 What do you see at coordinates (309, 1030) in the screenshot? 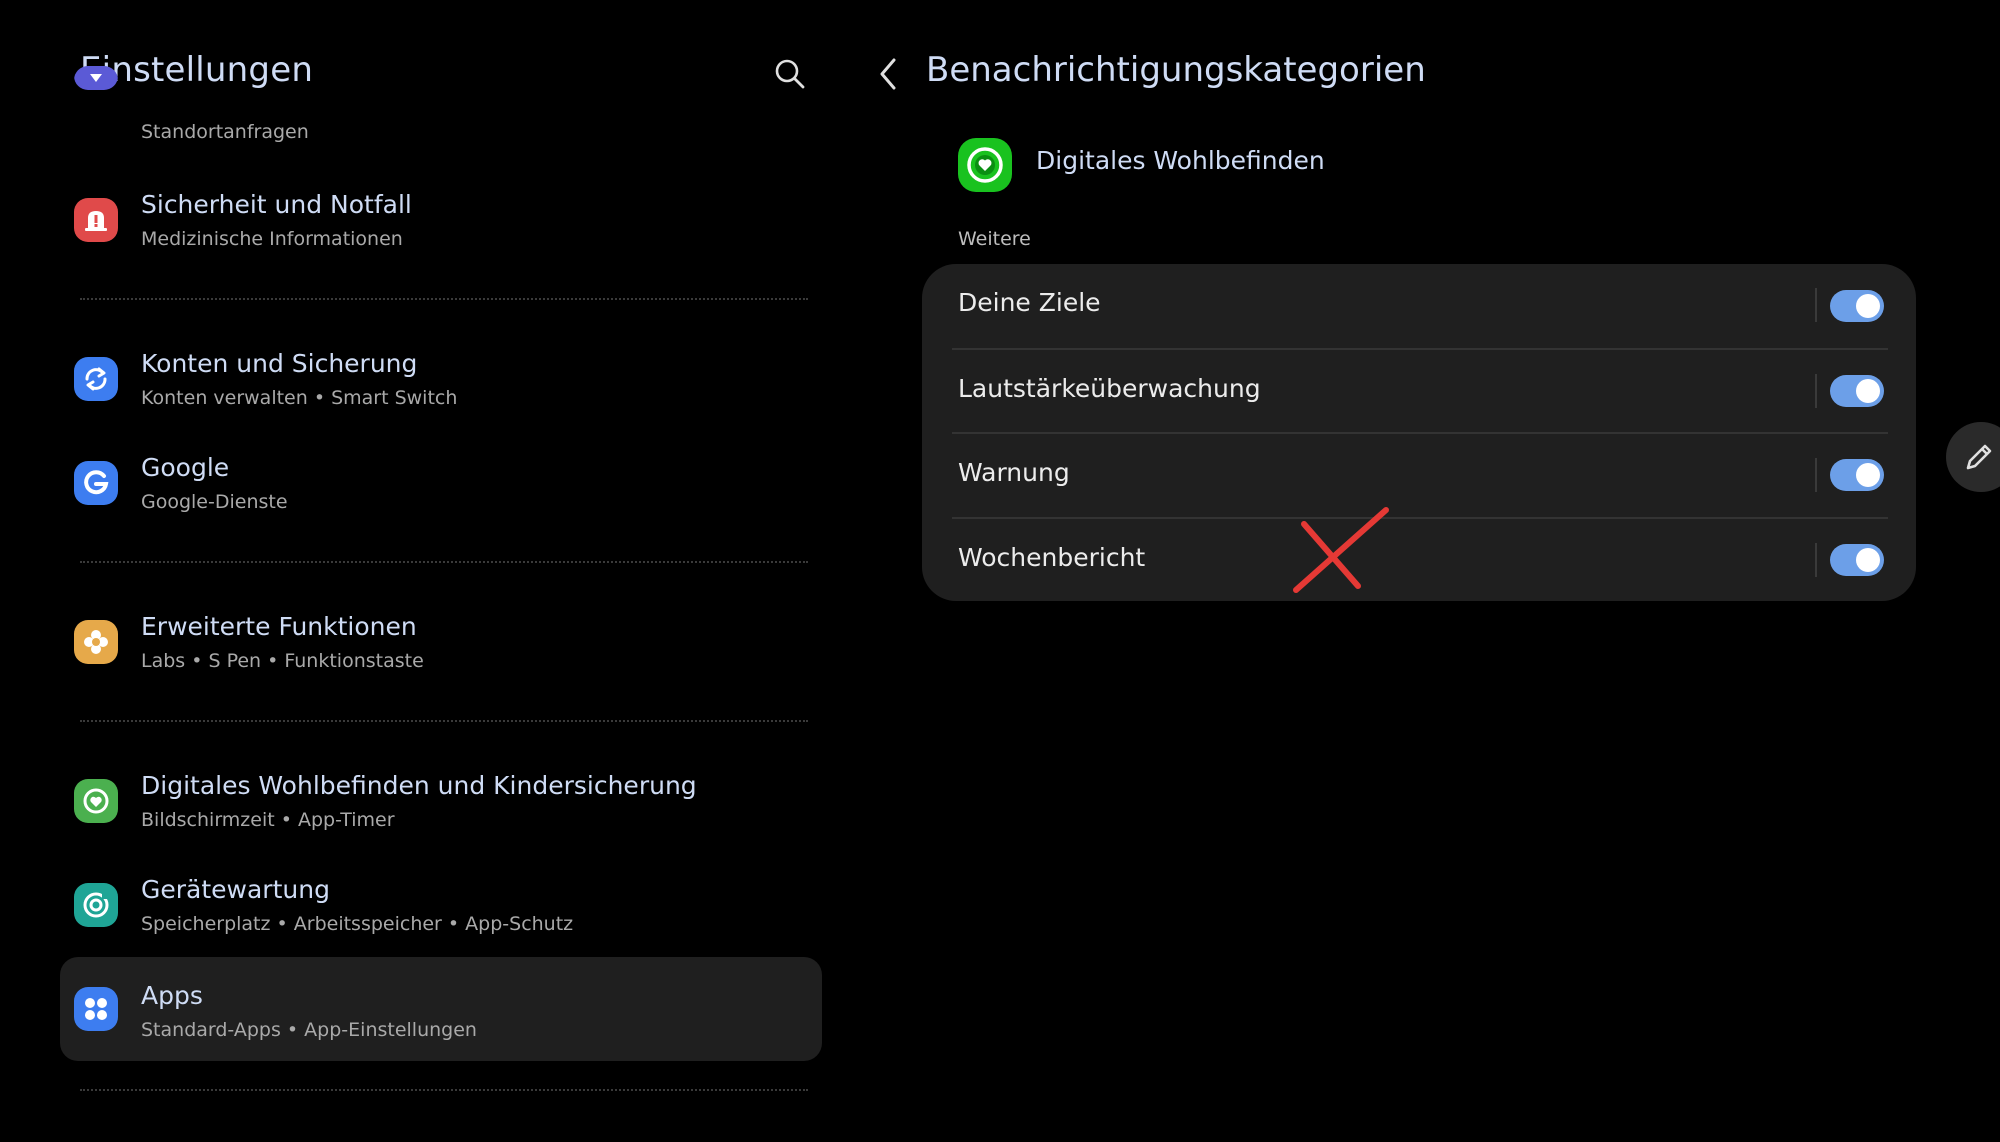
I see `item-subtitle: Standard-Apps • App-Einstellungen` at bounding box center [309, 1030].